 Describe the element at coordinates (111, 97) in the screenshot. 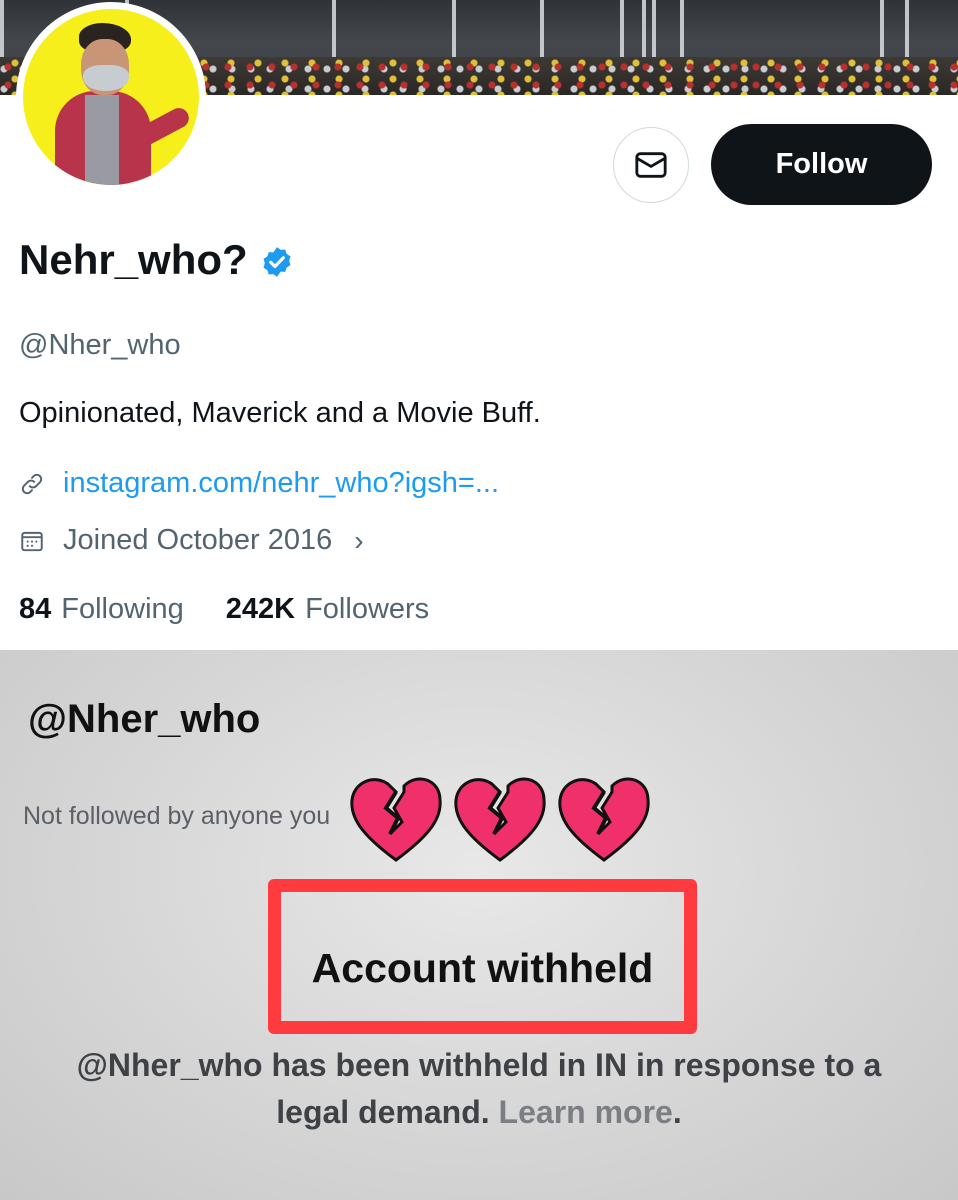

I see `avatar` at that location.